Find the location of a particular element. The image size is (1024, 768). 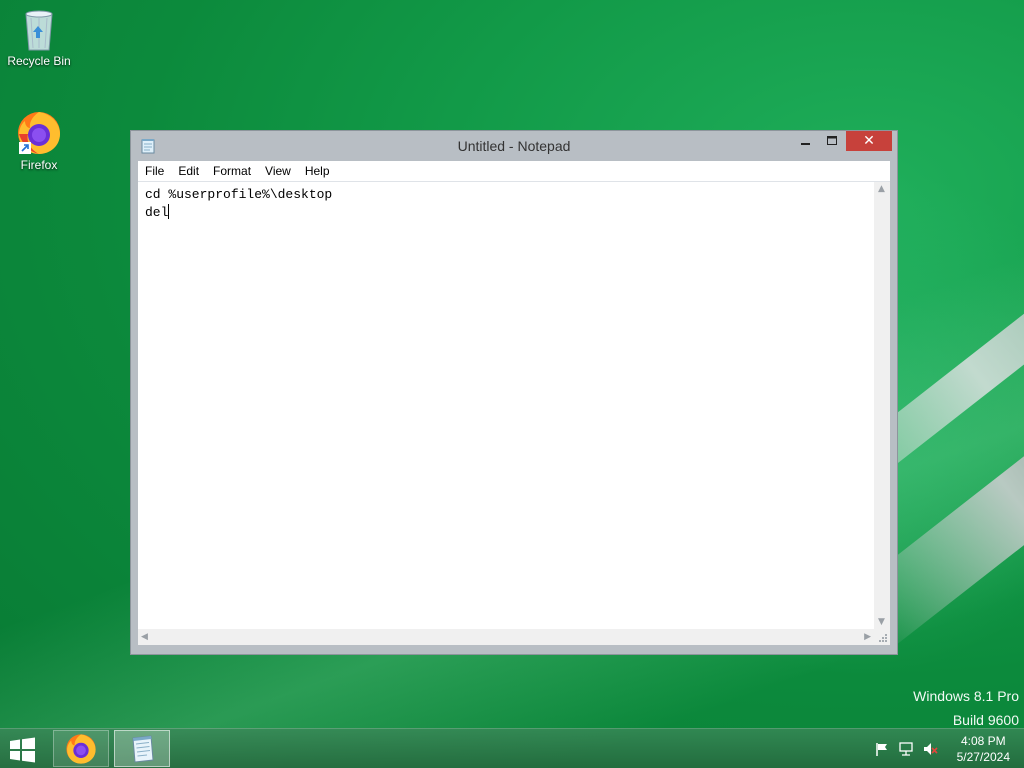

windows-logo-icon is located at coordinates (22, 750).